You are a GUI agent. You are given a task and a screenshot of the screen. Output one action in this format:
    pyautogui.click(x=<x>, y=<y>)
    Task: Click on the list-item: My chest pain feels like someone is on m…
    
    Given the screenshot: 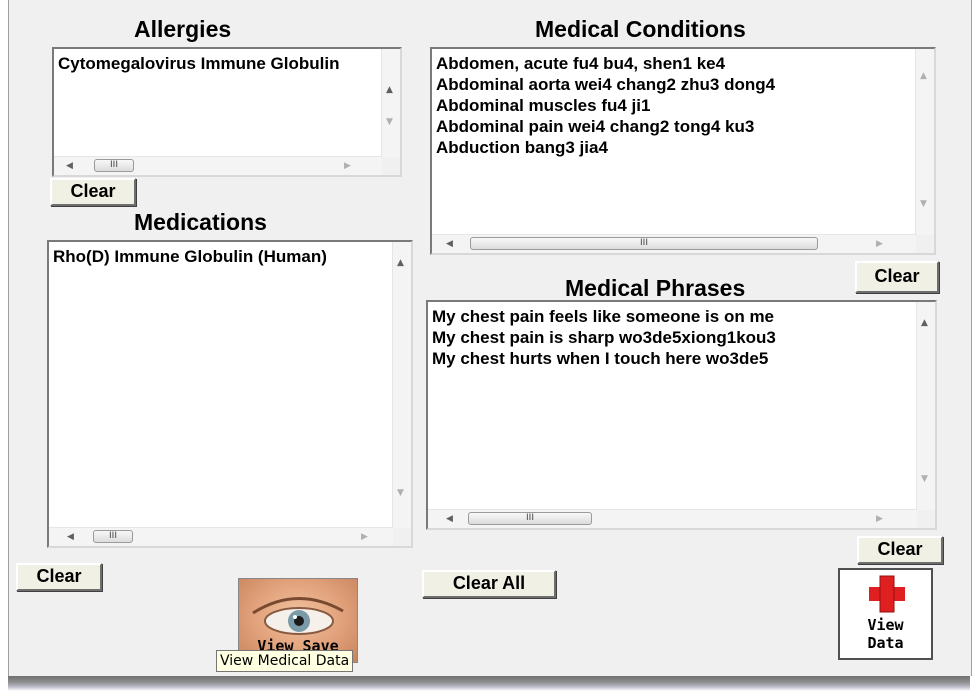 What is the action you would take?
    pyautogui.click(x=673, y=316)
    